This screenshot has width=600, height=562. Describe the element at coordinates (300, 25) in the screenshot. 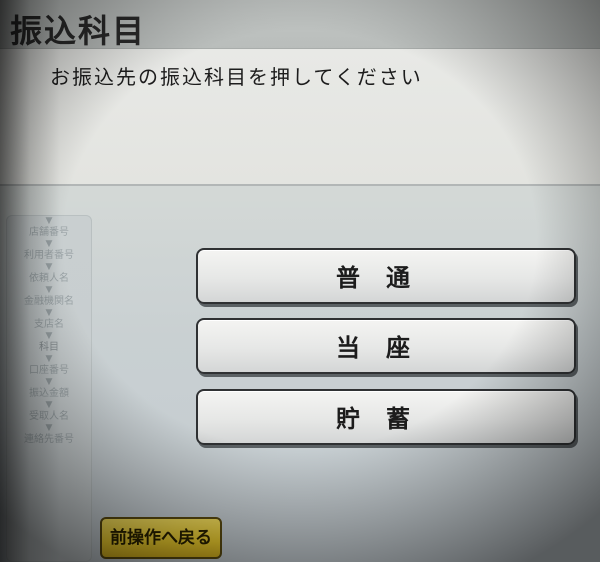

I see `title-bar: 振込科目` at that location.